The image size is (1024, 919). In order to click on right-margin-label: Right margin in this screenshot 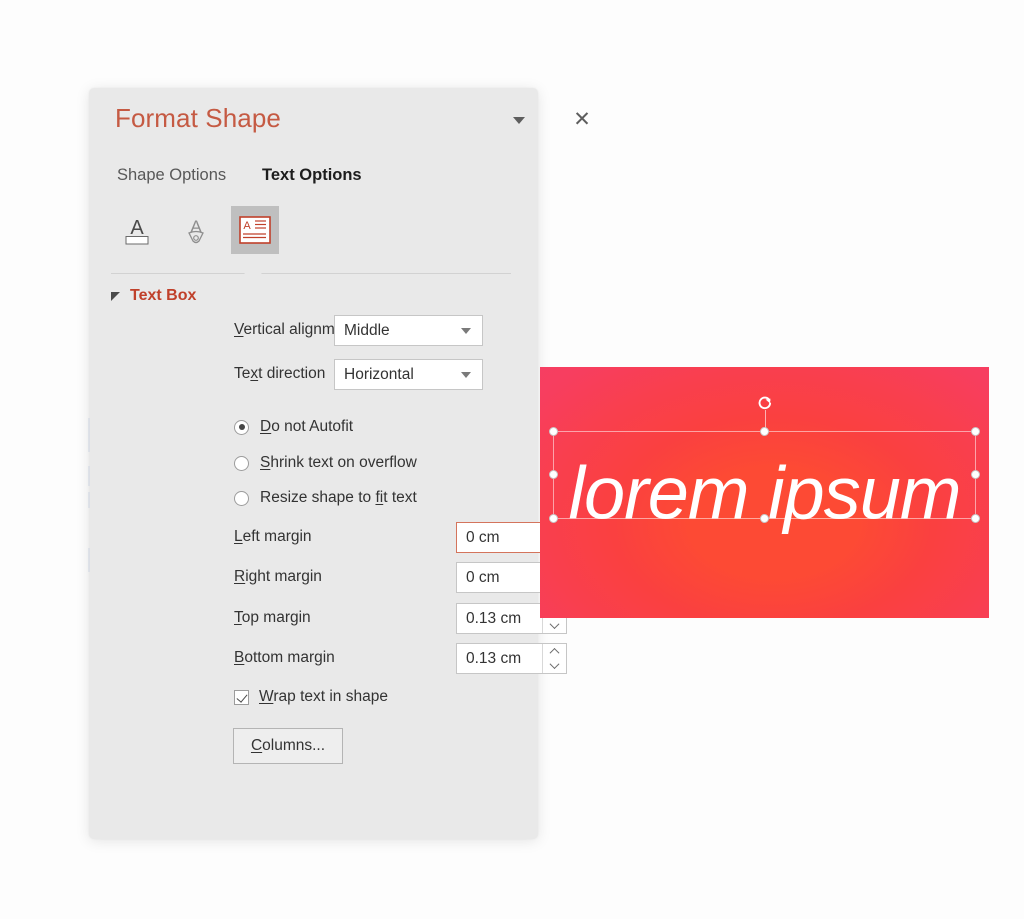, I will do `click(278, 576)`.